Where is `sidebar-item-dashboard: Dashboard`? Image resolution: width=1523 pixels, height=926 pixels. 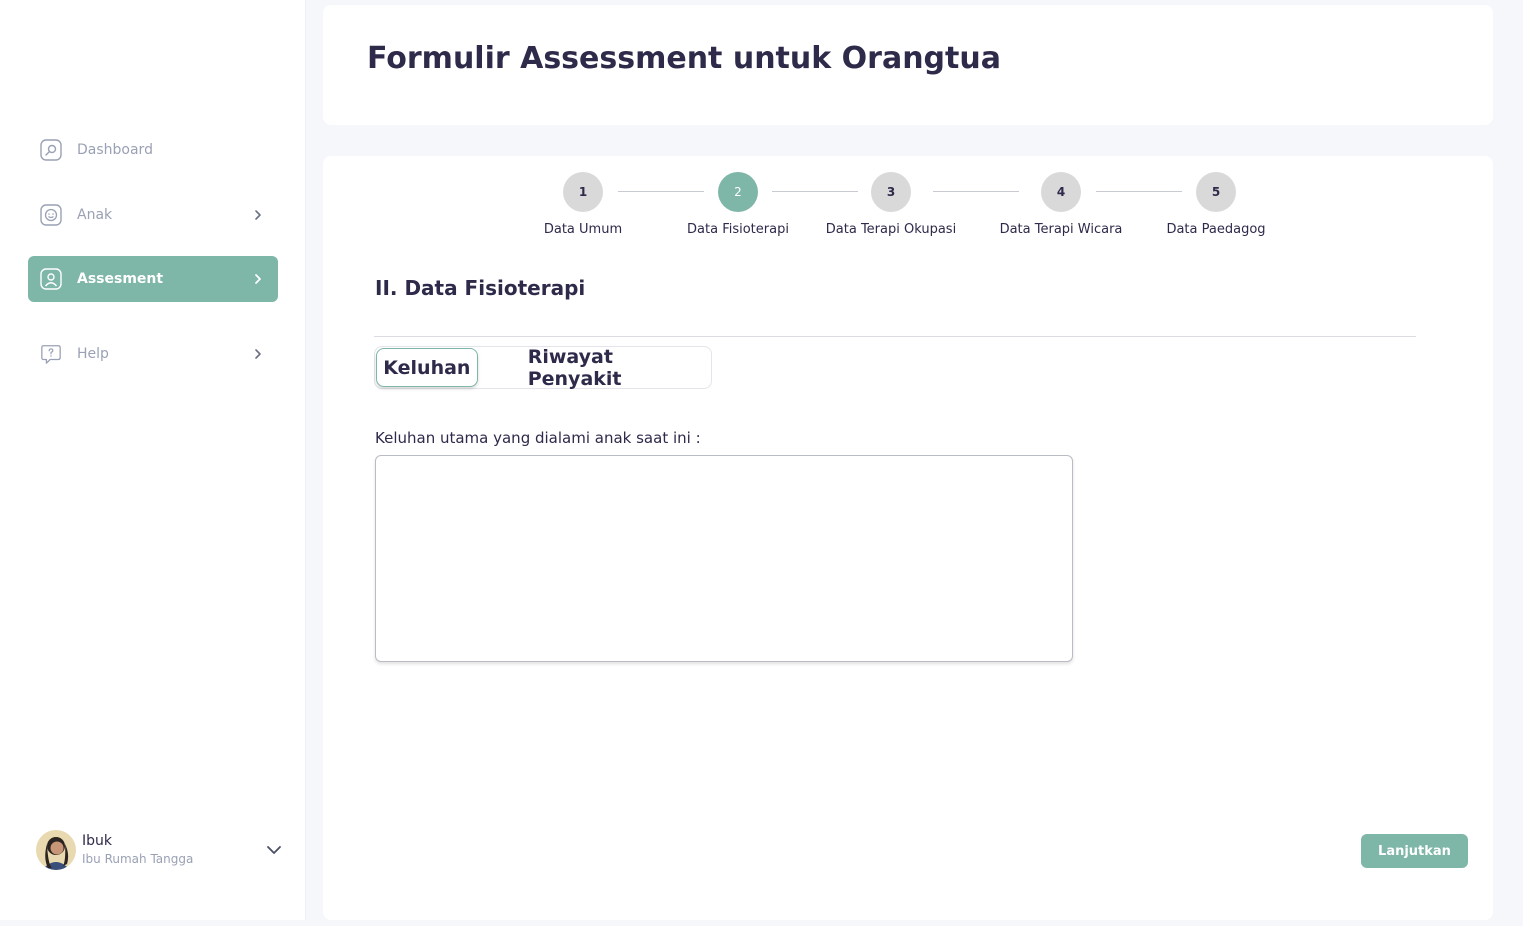 sidebar-item-dashboard: Dashboard is located at coordinates (153, 150).